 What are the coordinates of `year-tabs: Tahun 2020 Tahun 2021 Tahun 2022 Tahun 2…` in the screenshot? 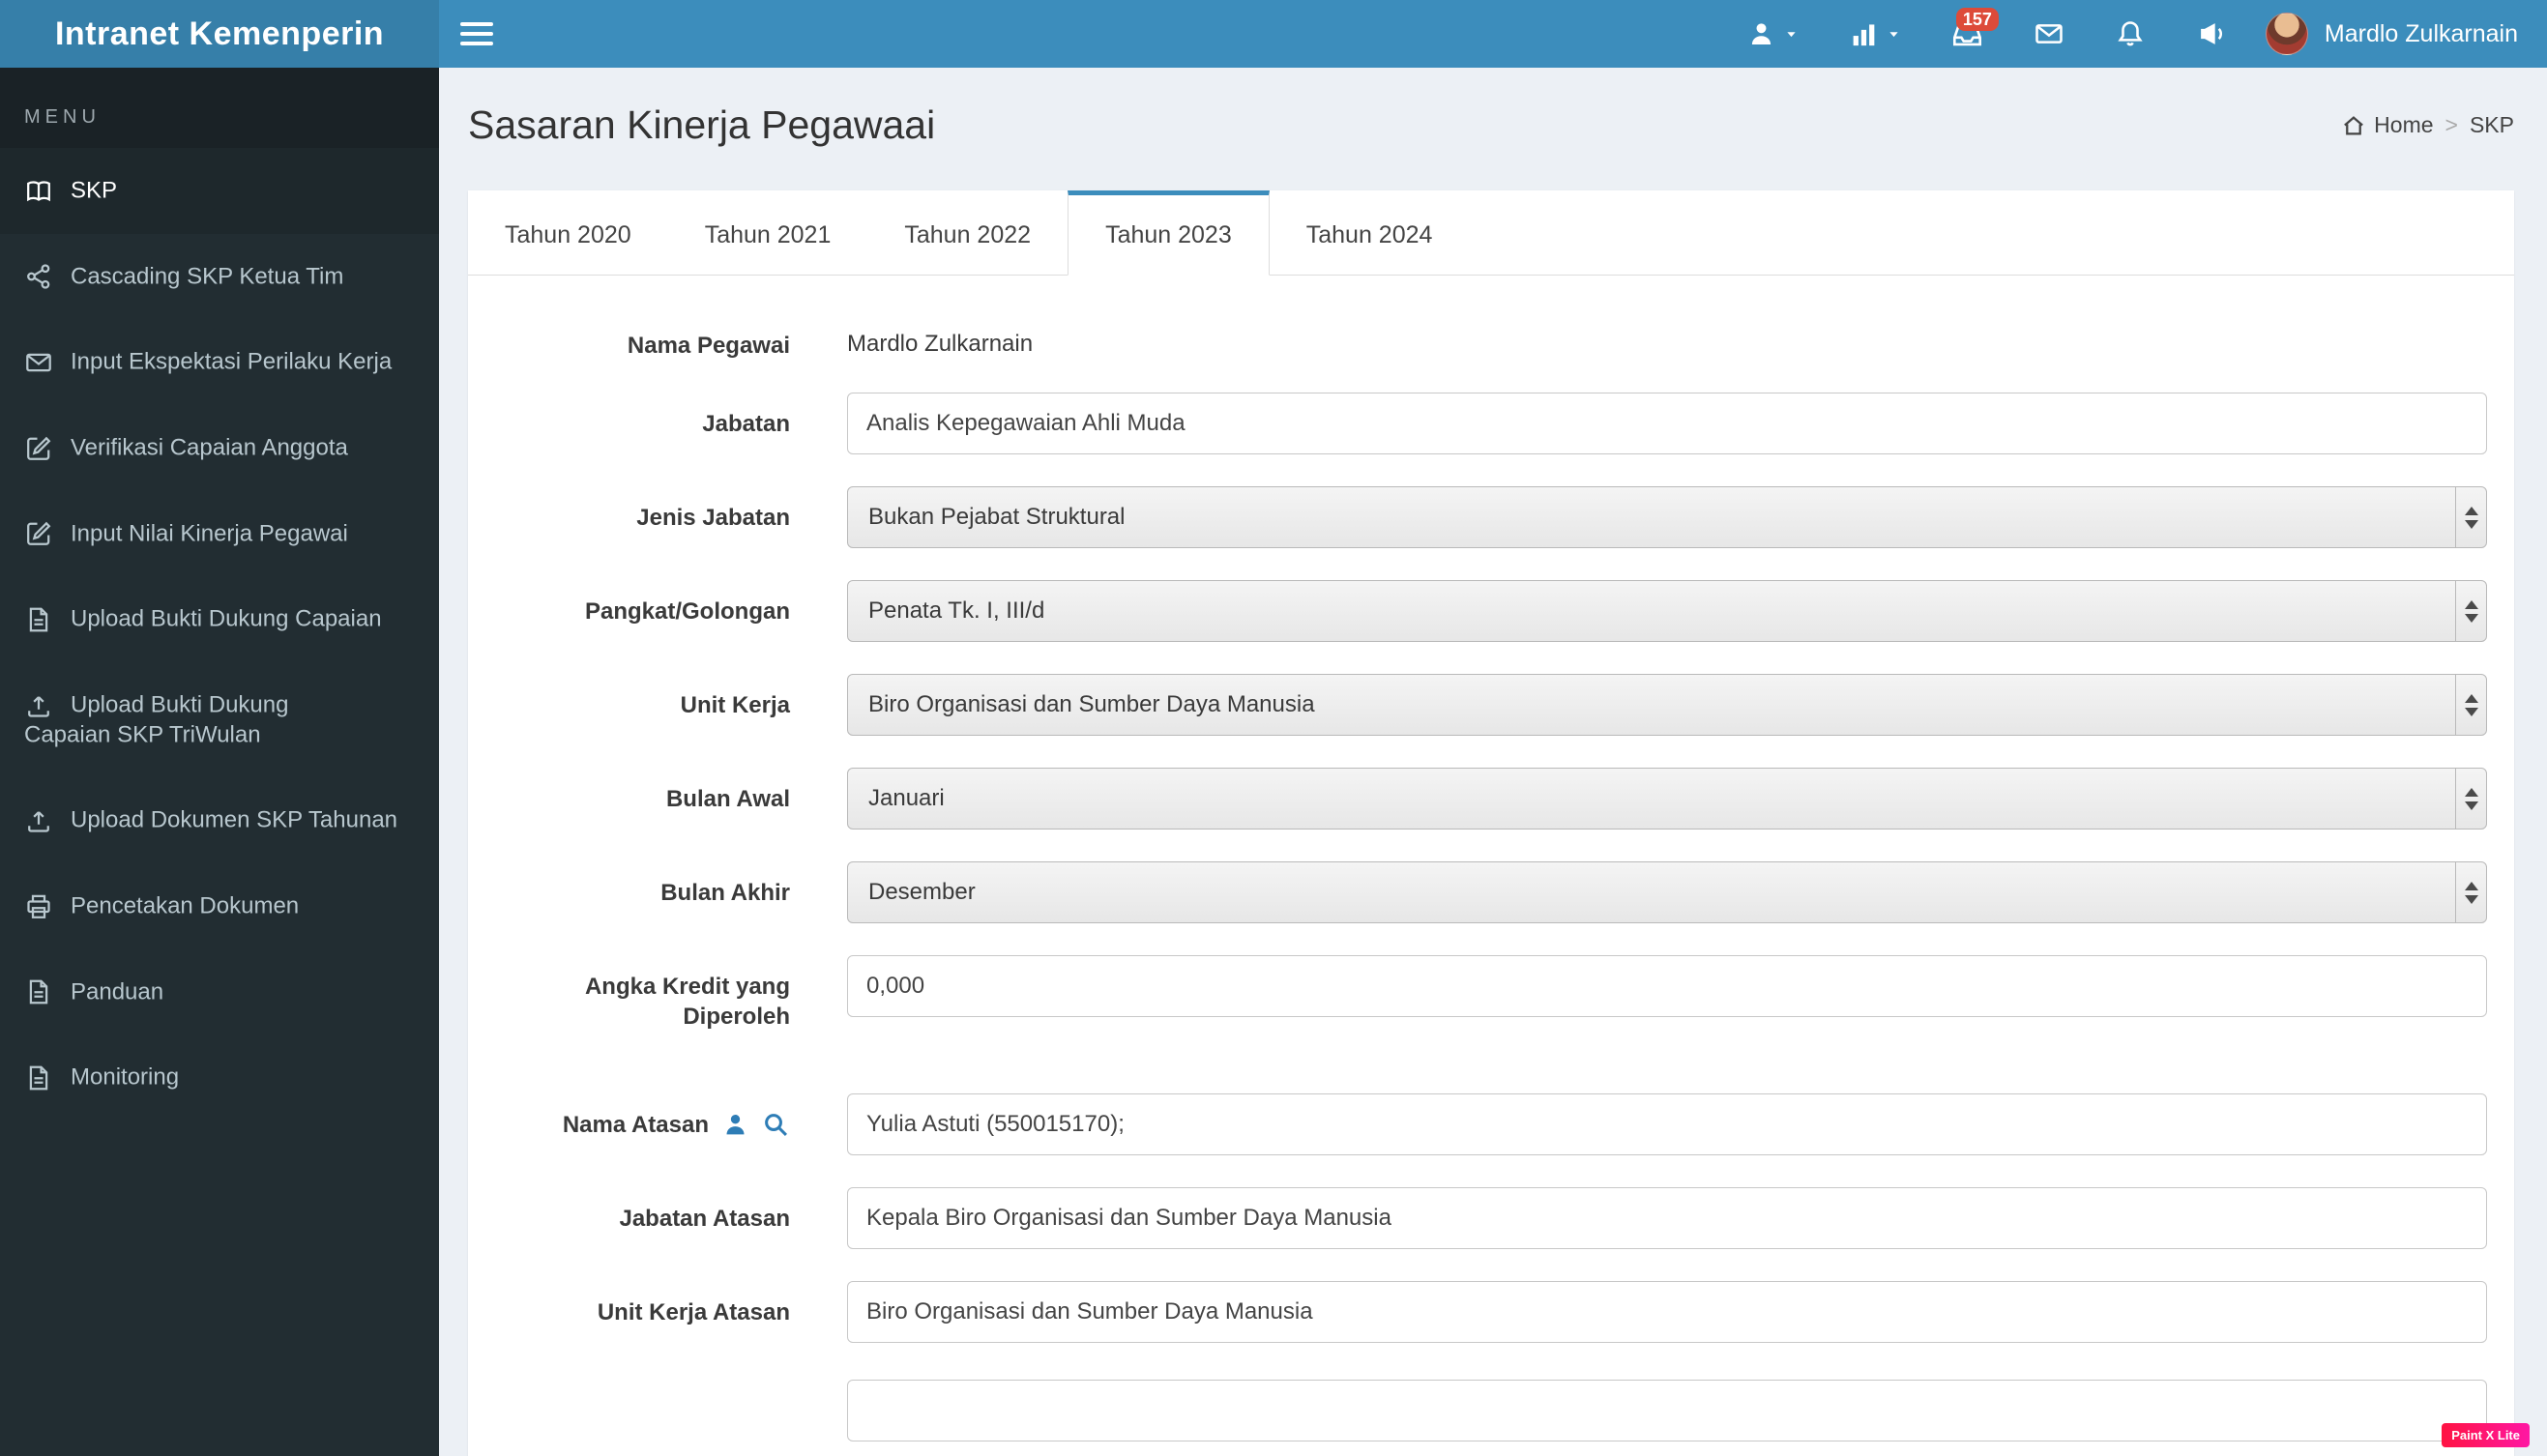 It's located at (1491, 233).